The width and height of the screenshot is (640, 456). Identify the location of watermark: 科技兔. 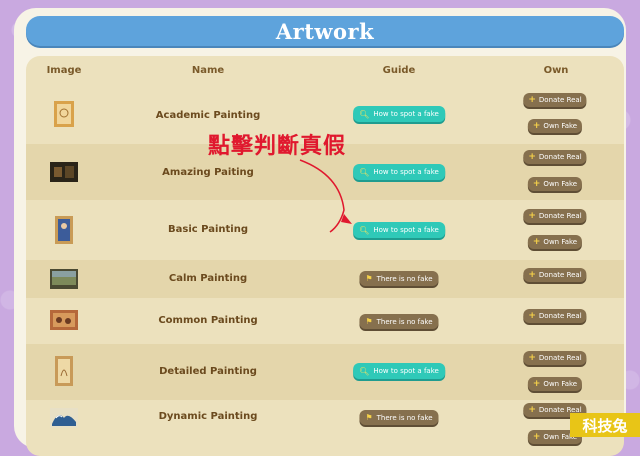
(605, 425).